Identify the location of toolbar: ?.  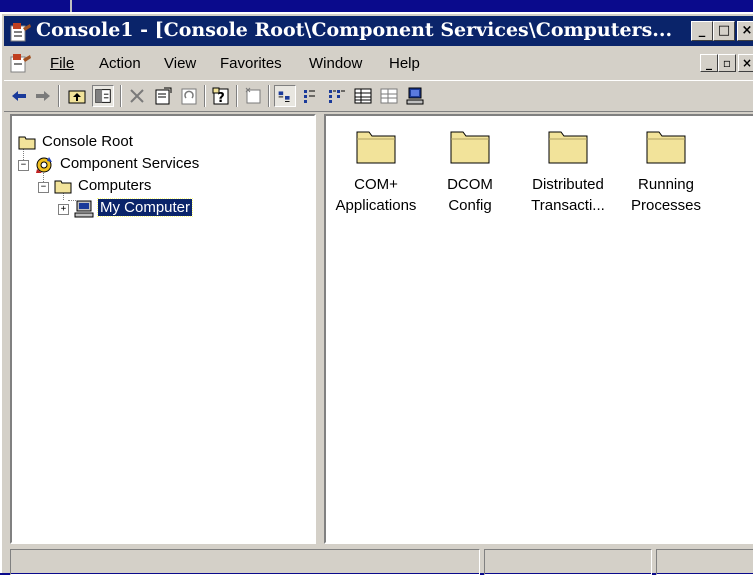
(378, 96).